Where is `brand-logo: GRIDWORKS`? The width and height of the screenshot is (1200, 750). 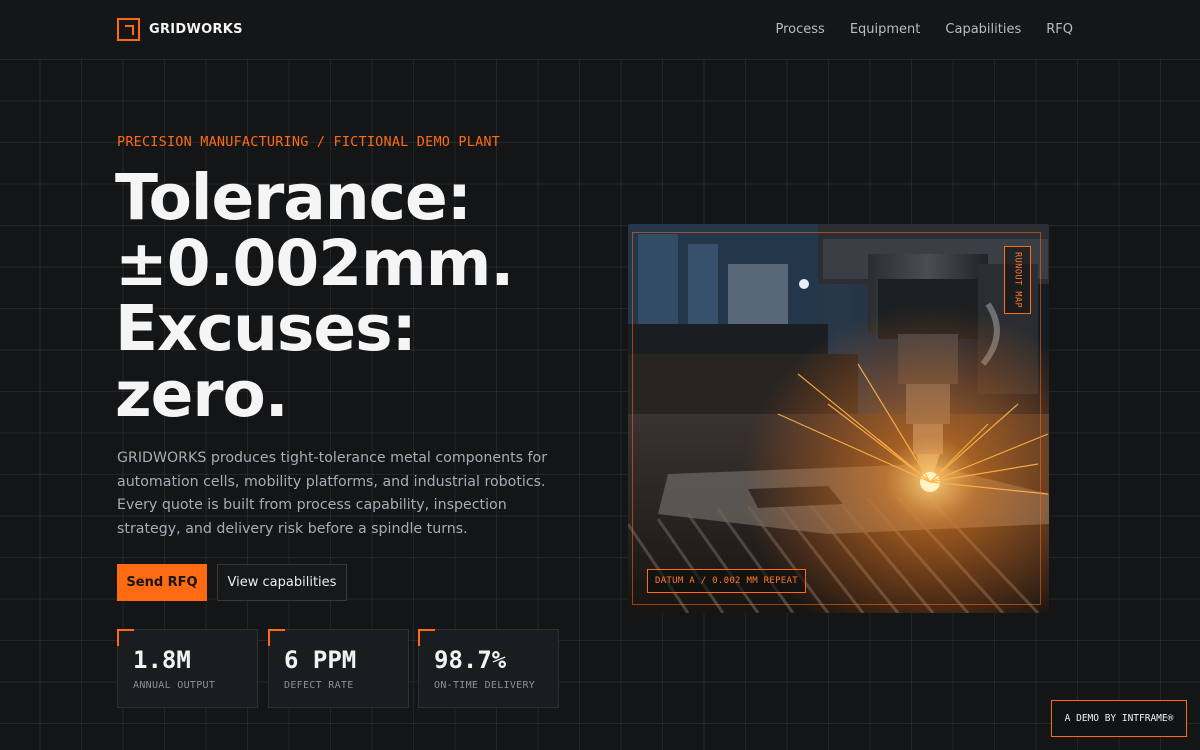
brand-logo: GRIDWORKS is located at coordinates (180, 29).